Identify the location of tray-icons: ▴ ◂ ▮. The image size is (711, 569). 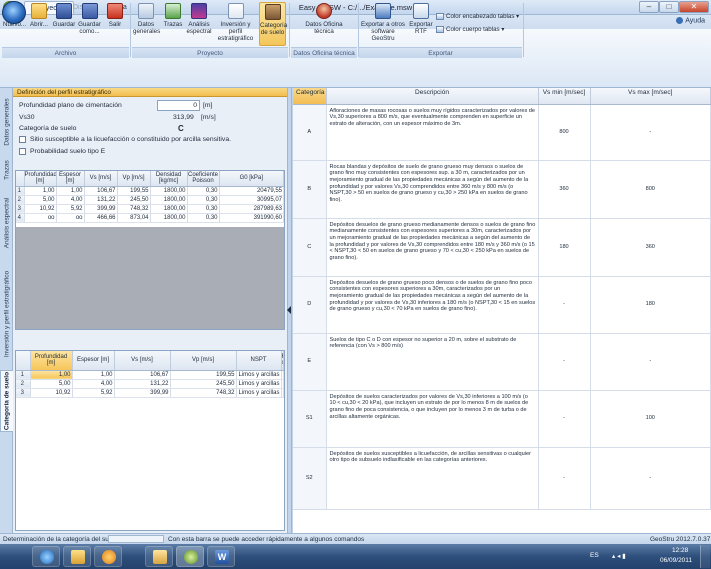
(619, 556).